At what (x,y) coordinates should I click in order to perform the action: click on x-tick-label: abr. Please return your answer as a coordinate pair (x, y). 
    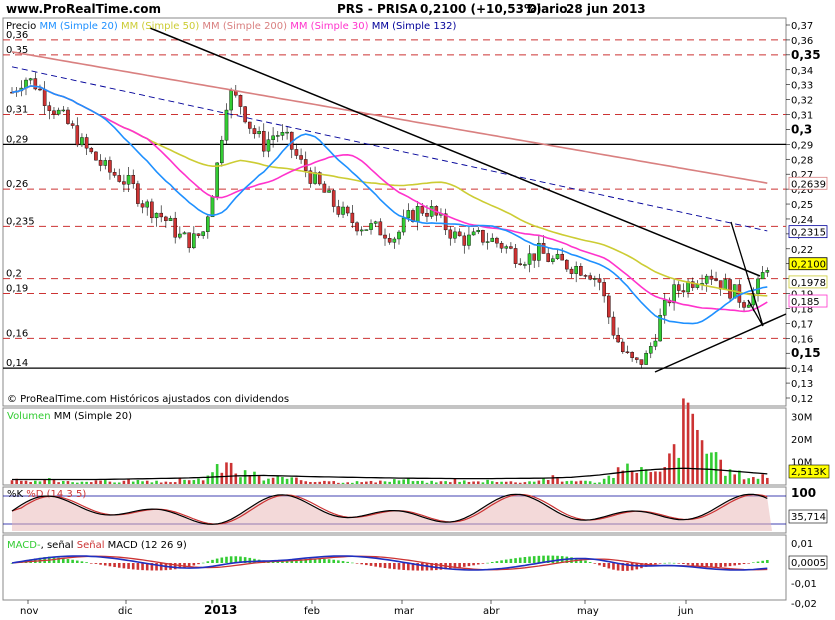
    Looking at the image, I should click on (491, 611).